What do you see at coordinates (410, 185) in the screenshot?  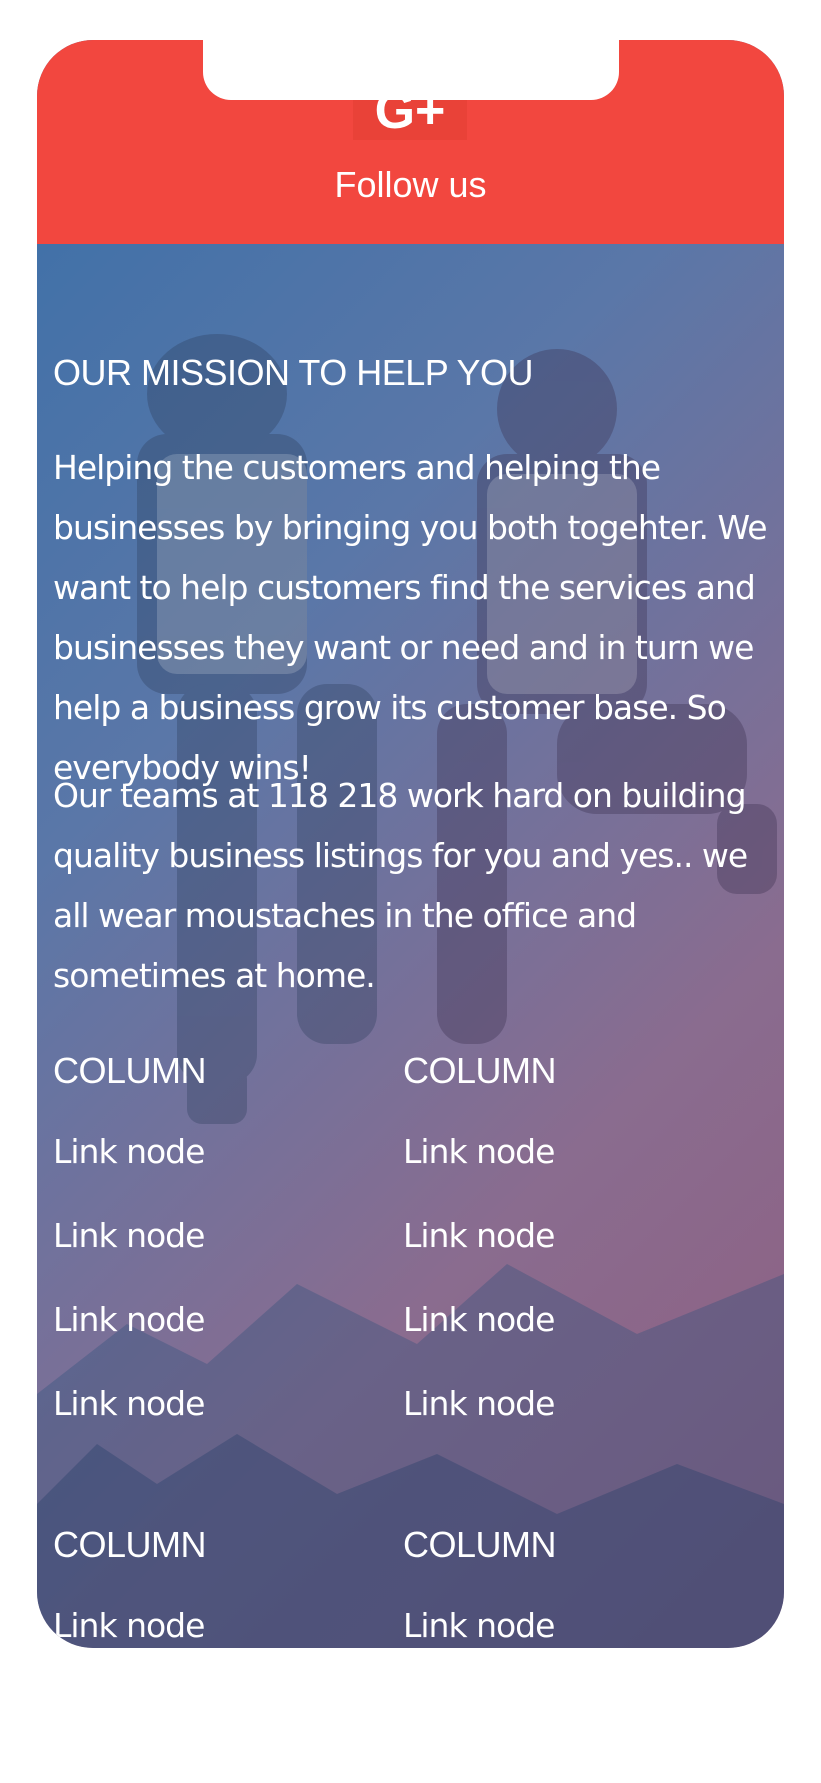 I see `follow-us-label: Follow us` at bounding box center [410, 185].